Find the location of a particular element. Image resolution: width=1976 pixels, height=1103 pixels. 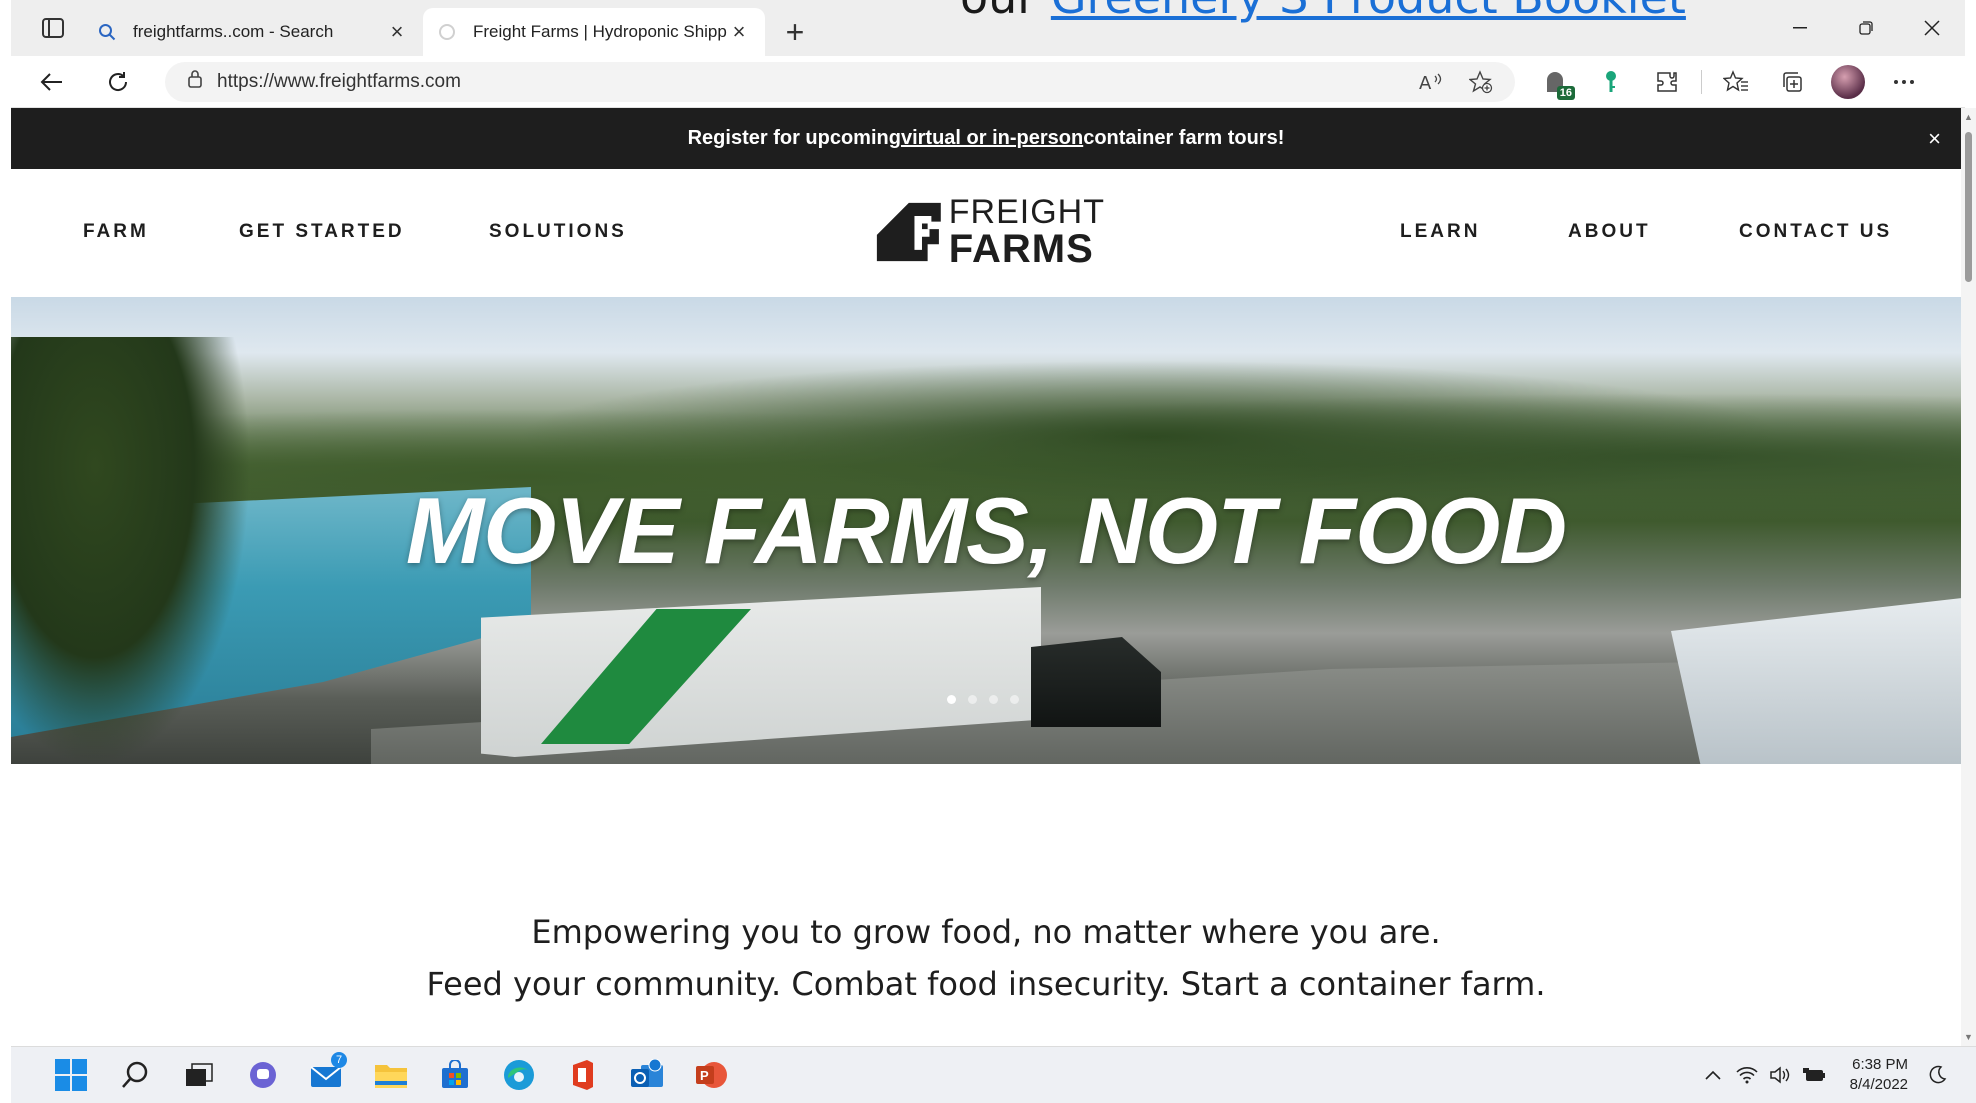

close-window-icon is located at coordinates (1932, 28).